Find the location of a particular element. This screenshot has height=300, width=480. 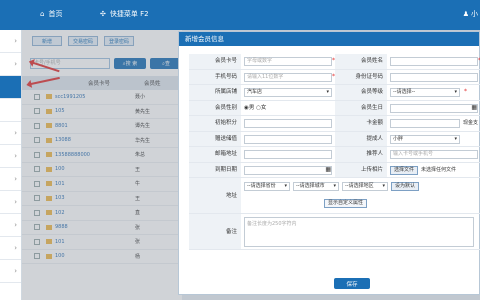

note-label: 备注 is located at coordinates (215, 231).